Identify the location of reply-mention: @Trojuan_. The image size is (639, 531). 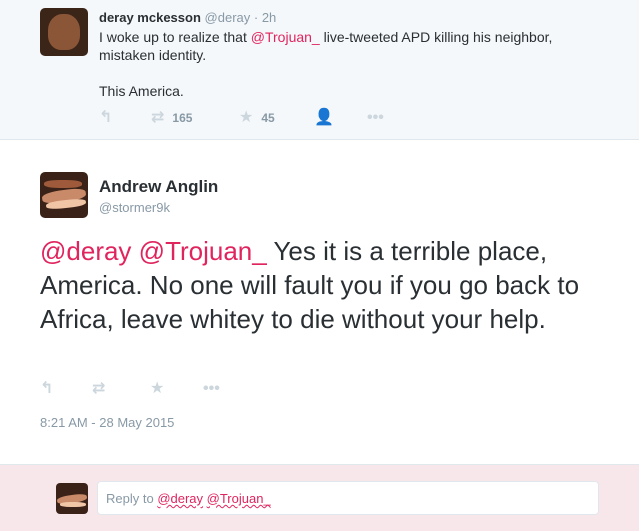
(238, 498).